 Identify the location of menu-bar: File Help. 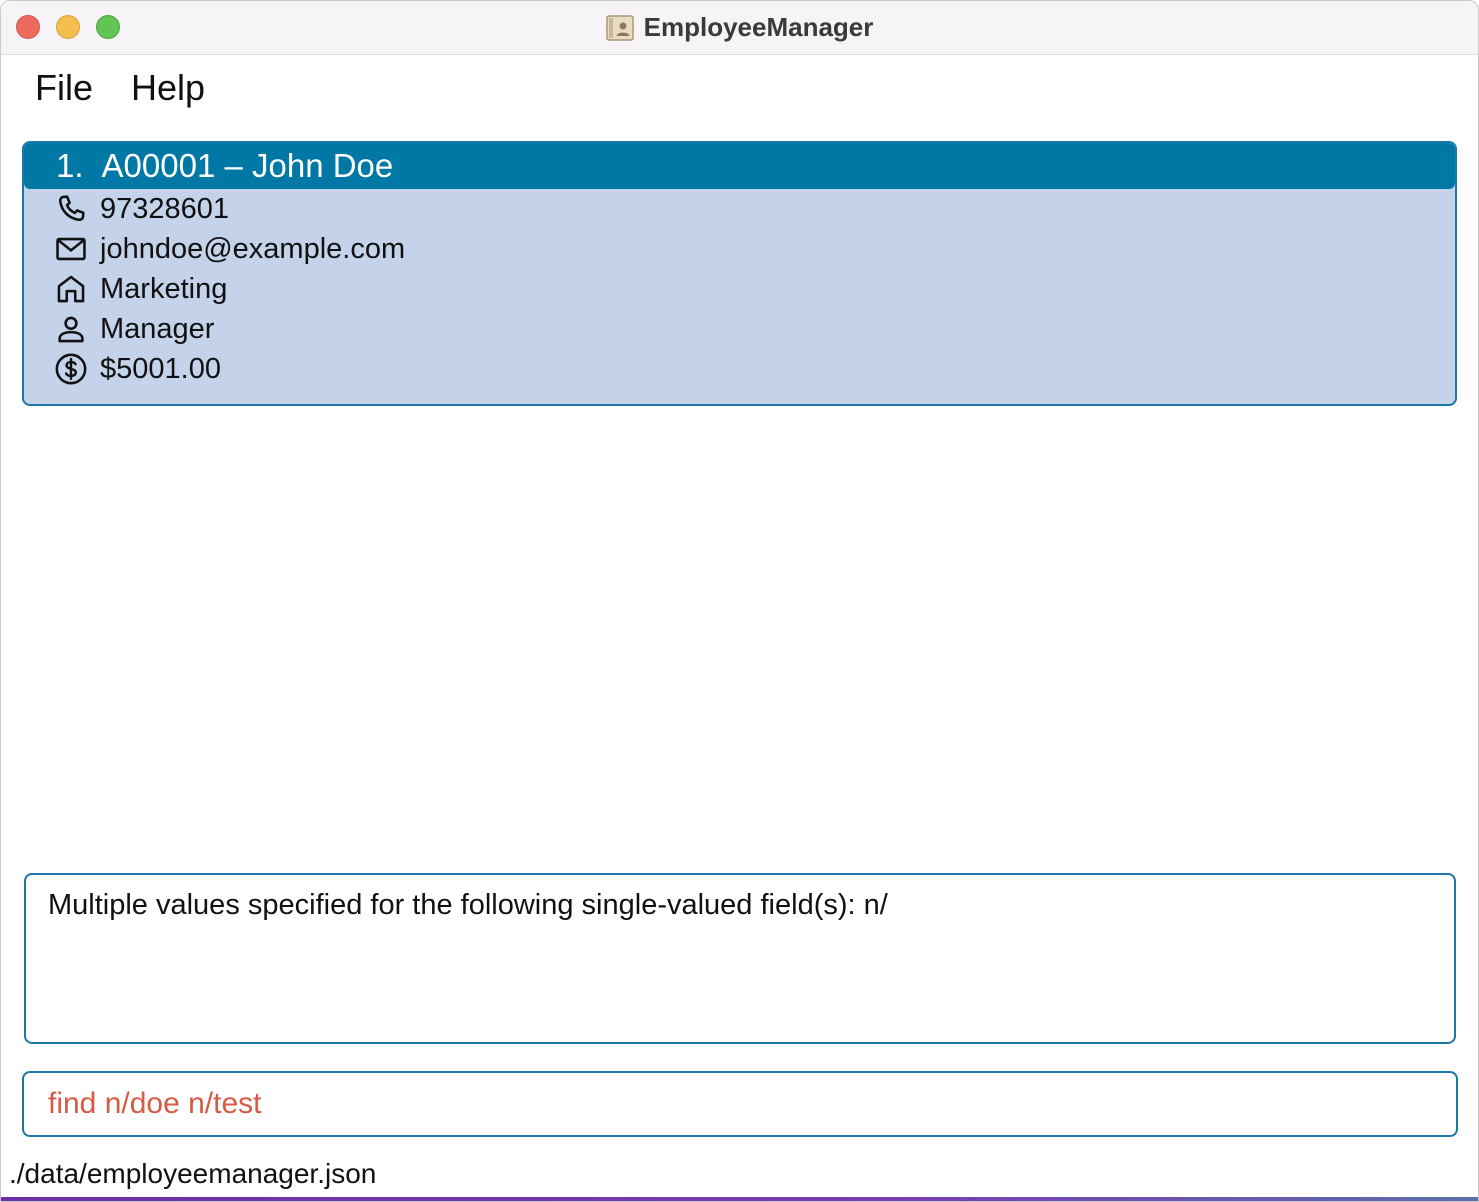
(113, 88).